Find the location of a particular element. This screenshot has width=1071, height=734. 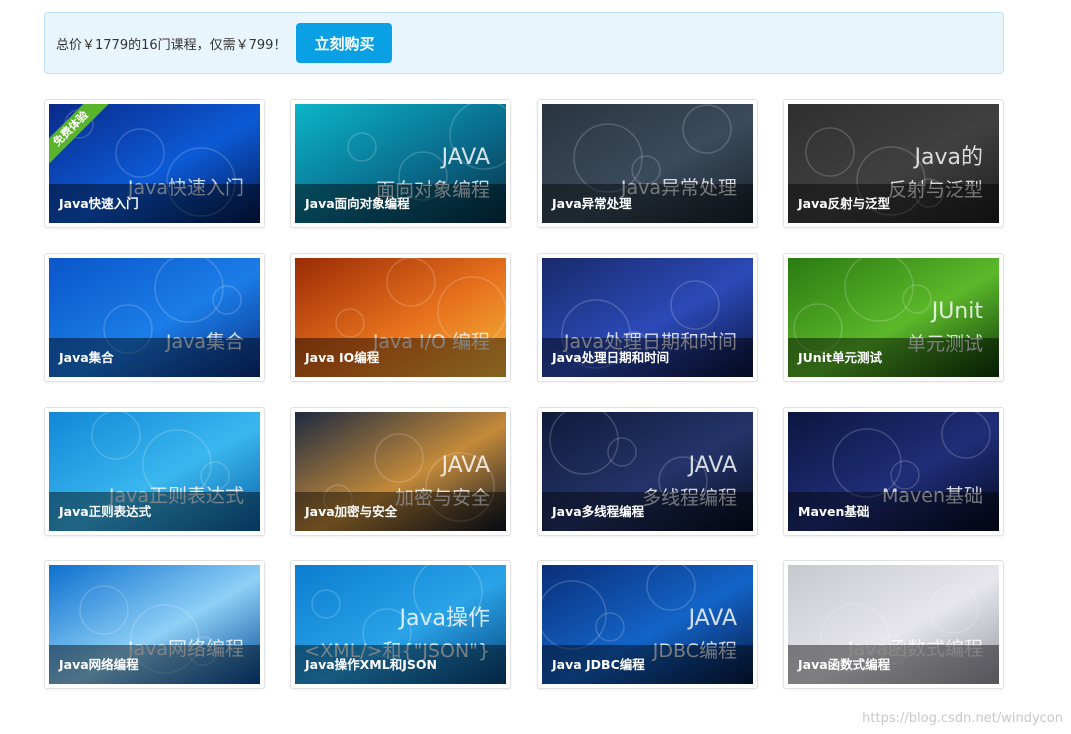

course-thumbnail: Java正则表达式 Java正则表达式 is located at coordinates (154, 471).